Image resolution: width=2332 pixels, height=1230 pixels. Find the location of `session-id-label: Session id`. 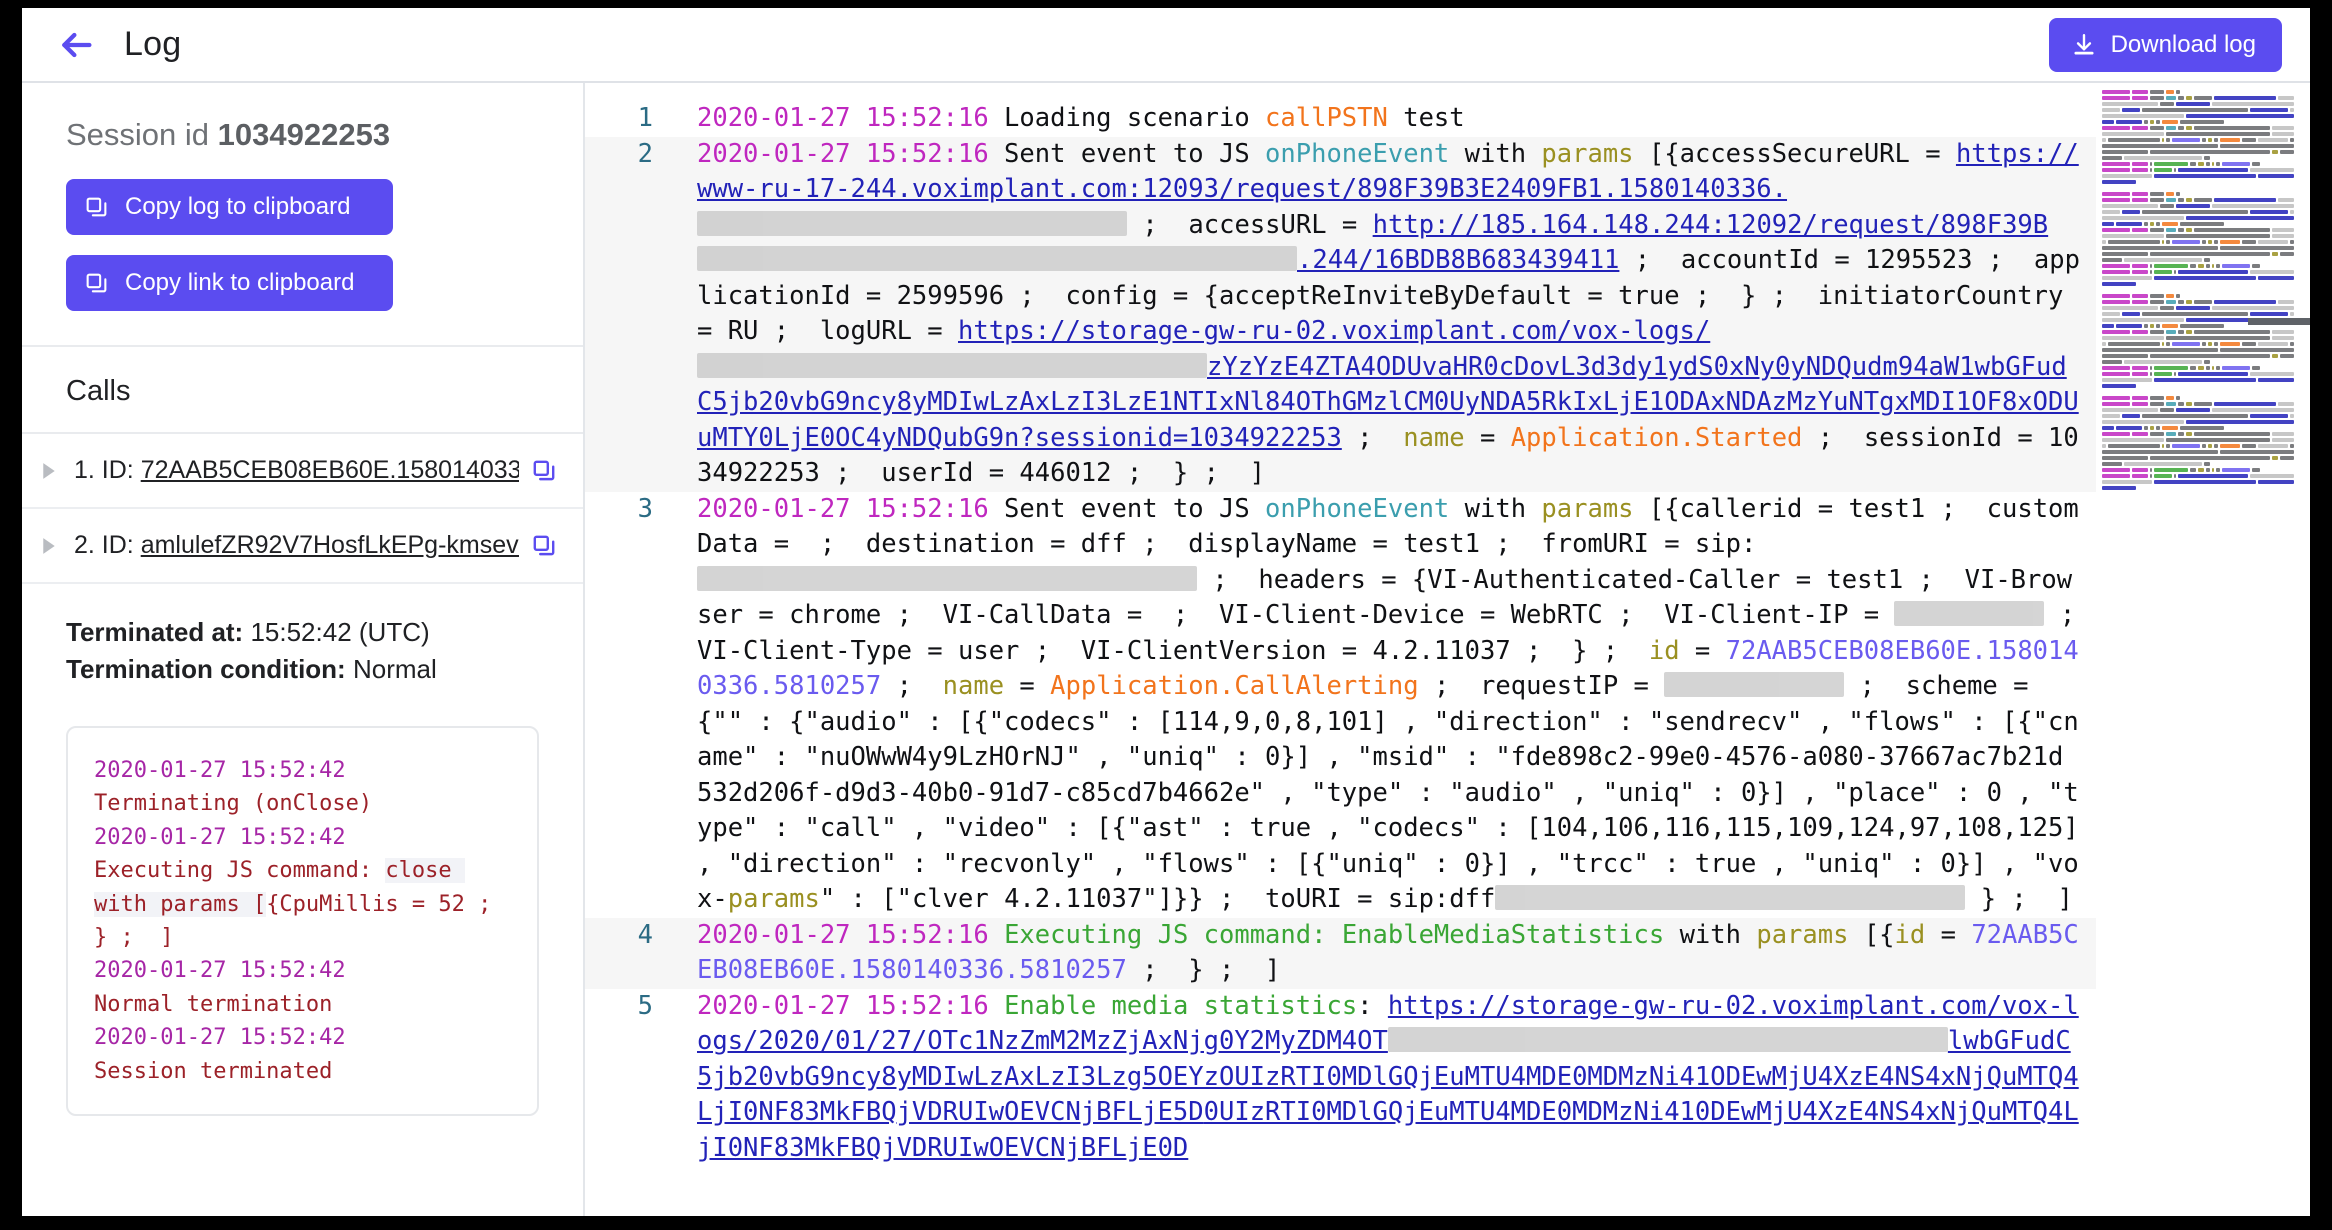

session-id-label: Session id is located at coordinates (138, 134).